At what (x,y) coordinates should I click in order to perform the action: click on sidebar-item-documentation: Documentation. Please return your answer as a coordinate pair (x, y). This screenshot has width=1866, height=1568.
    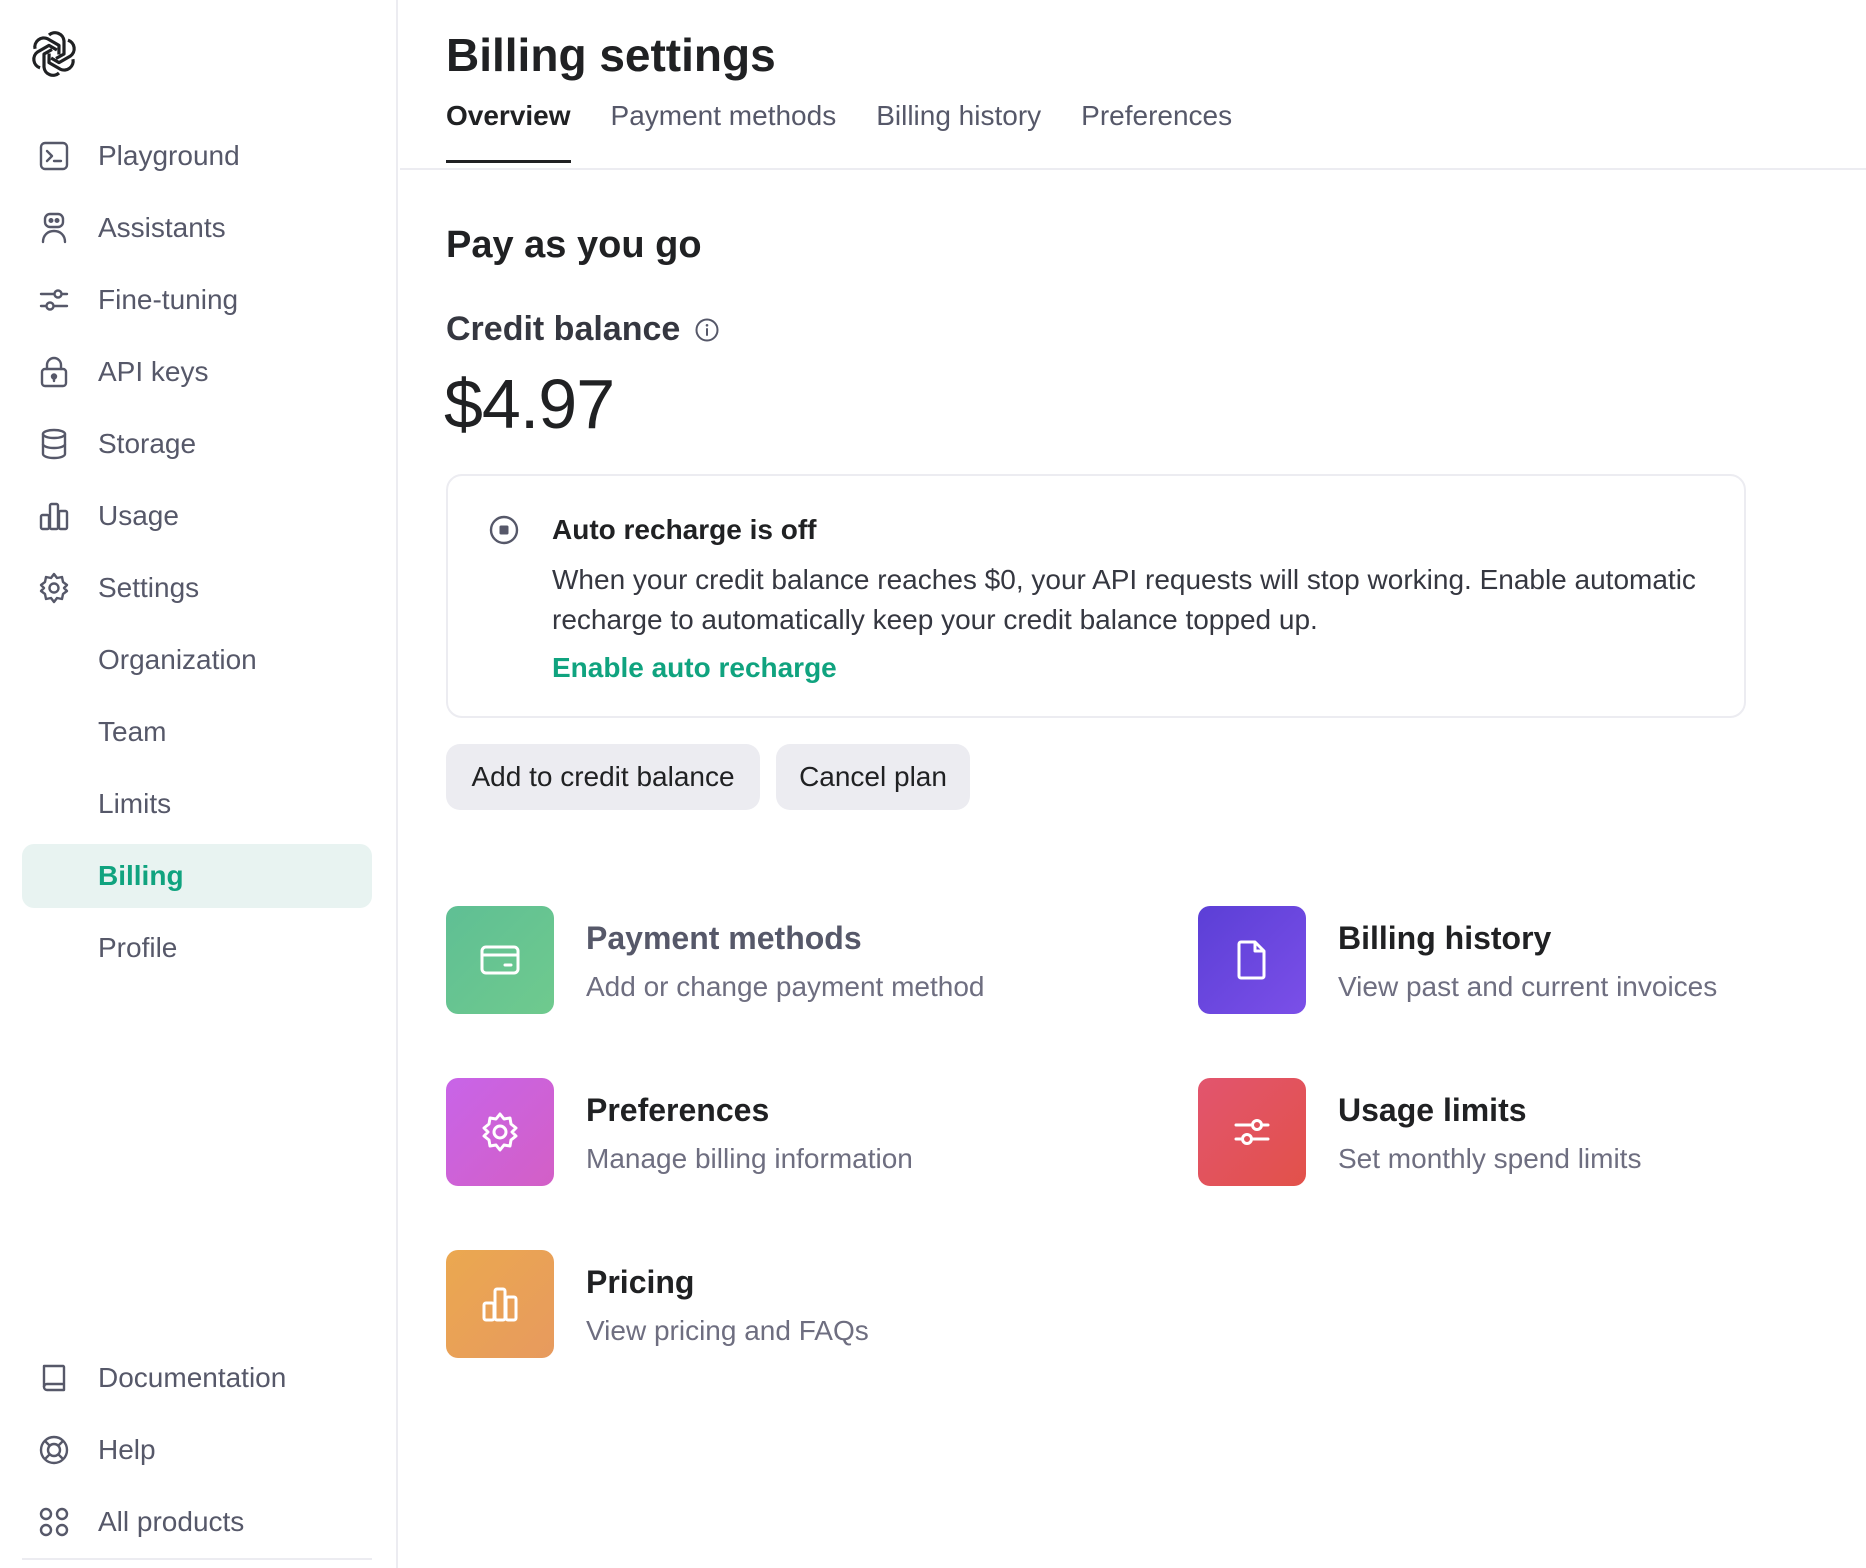
    Looking at the image, I should click on (197, 1378).